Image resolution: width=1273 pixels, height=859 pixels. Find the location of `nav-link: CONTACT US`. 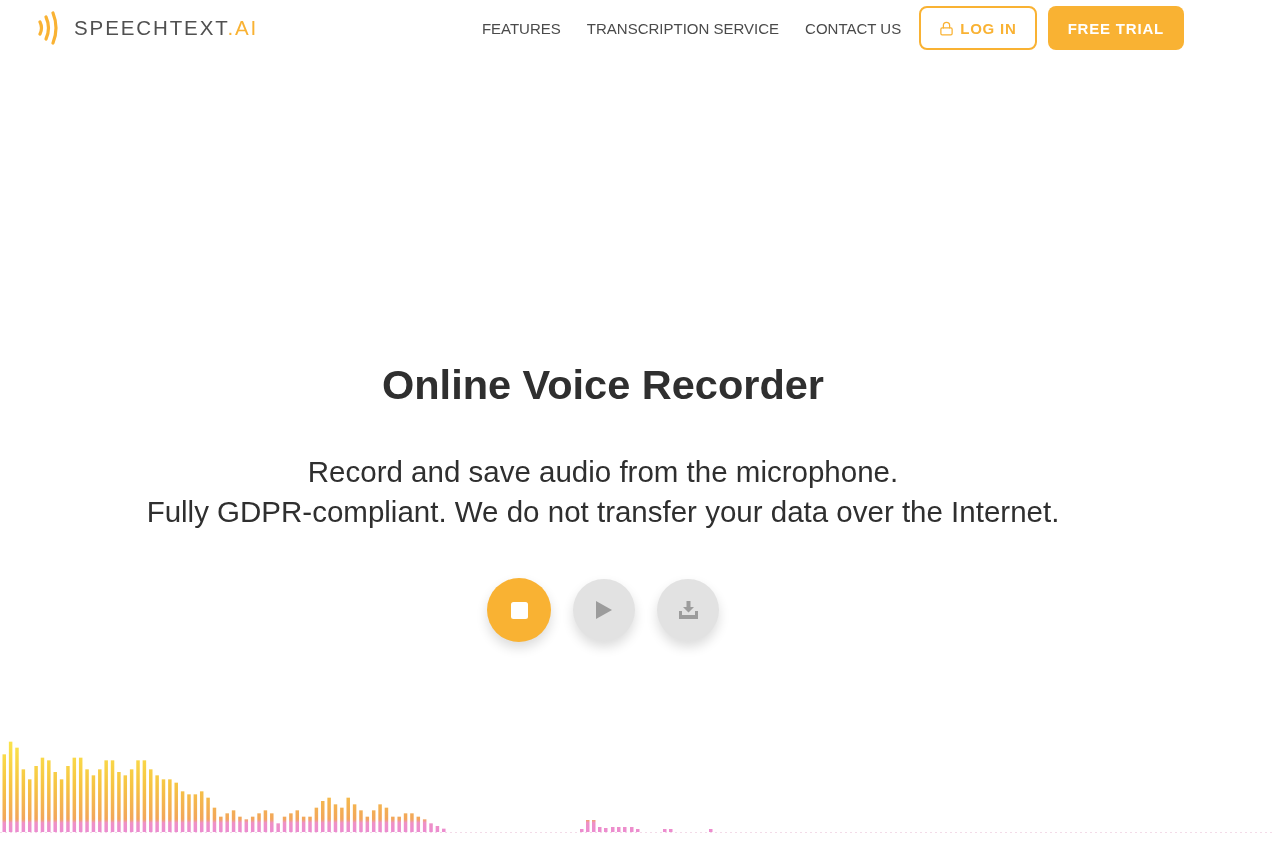

nav-link: CONTACT US is located at coordinates (853, 28).